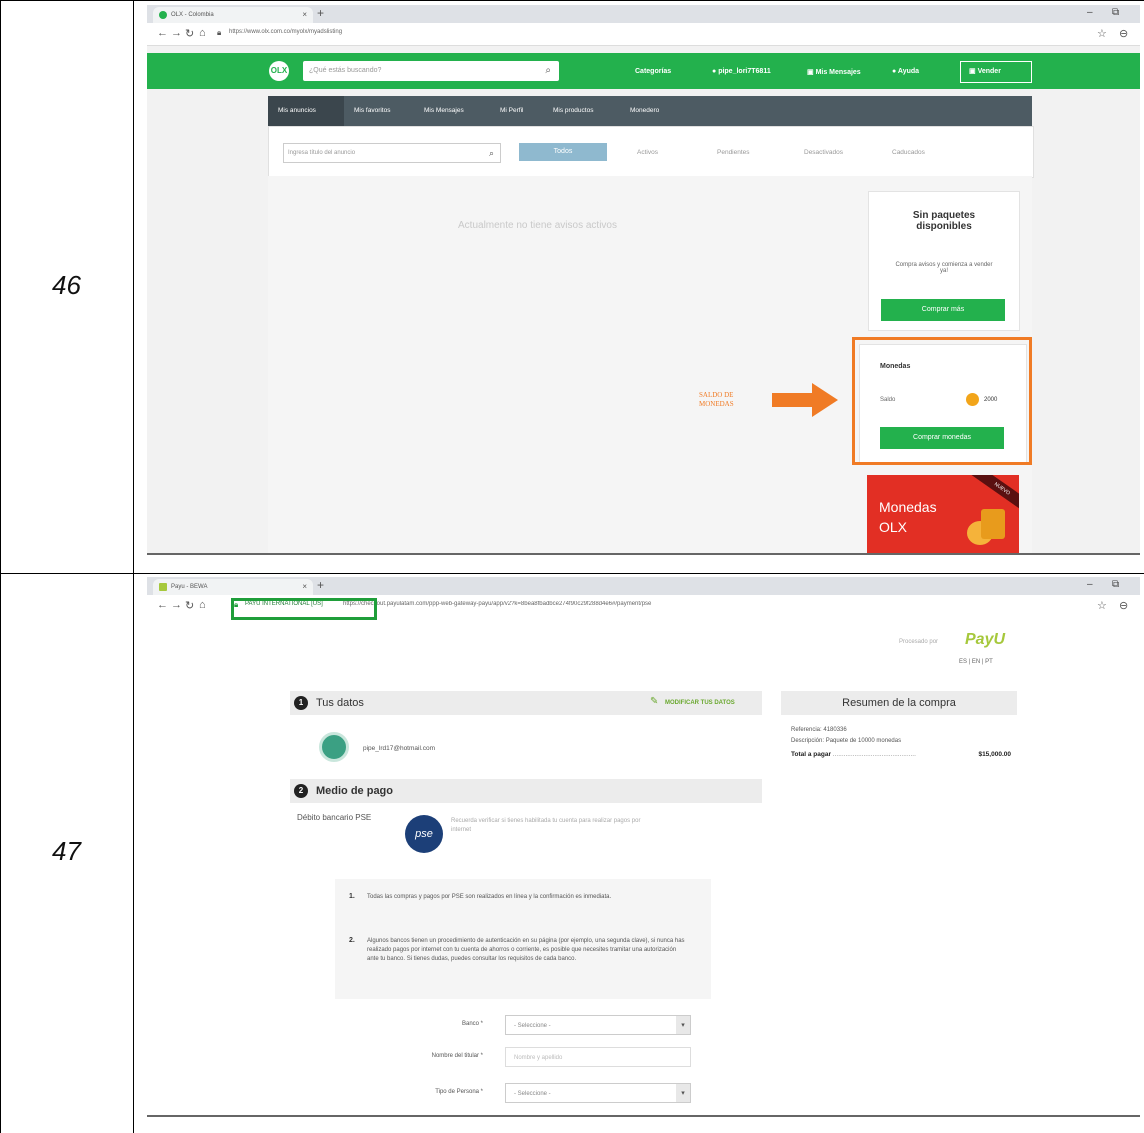 This screenshot has height=1133, width=1144. I want to click on form-holder-label: Nombre del titular *, so click(457, 1056).